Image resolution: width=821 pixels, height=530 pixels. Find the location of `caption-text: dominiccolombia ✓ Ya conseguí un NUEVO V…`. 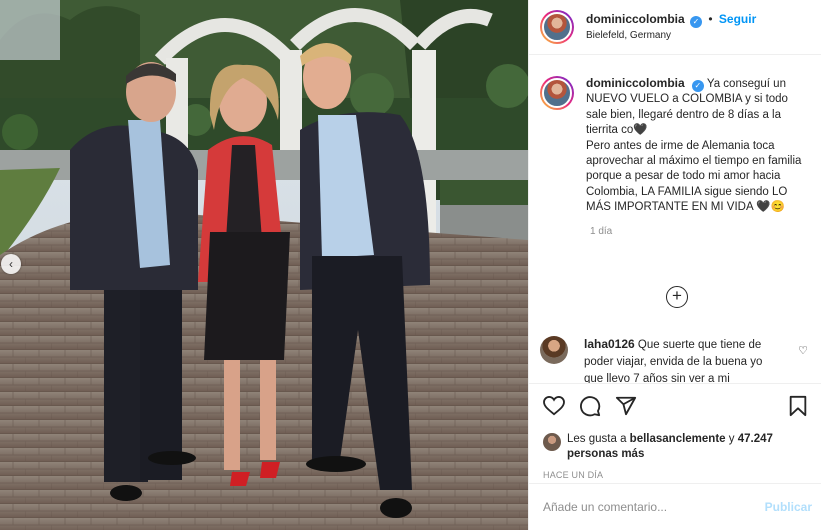

caption-text: dominiccolombia ✓ Ya conseguí un NUEVO V… is located at coordinates (696, 146).